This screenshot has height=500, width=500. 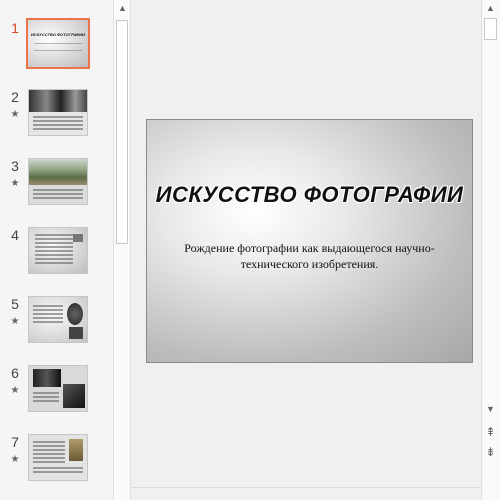 I want to click on slide-number-3: 3, so click(x=15, y=166).